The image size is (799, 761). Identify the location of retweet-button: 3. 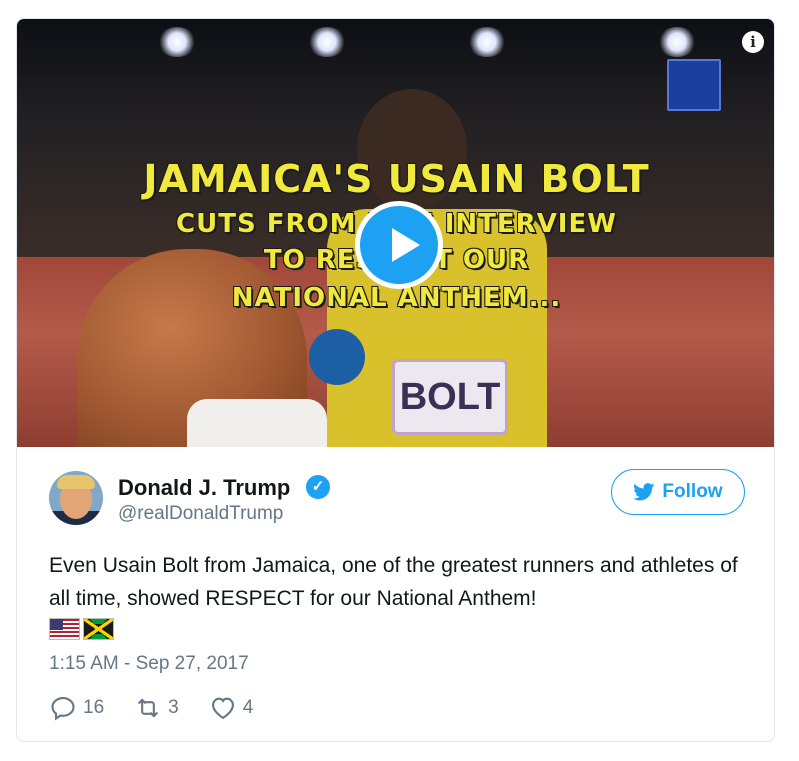
(156, 708).